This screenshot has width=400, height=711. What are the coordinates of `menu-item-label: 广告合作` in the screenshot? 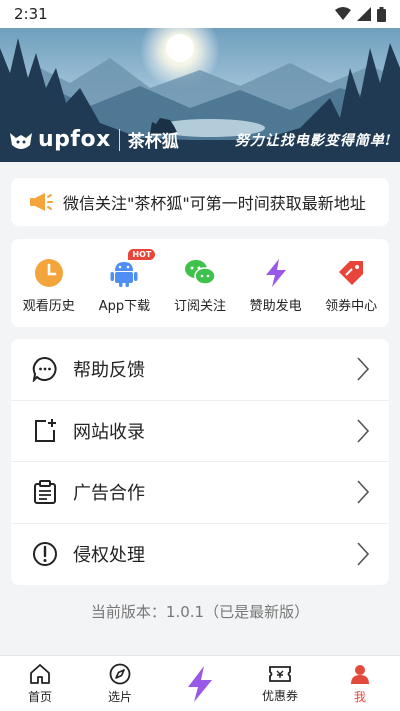 It's located at (109, 494).